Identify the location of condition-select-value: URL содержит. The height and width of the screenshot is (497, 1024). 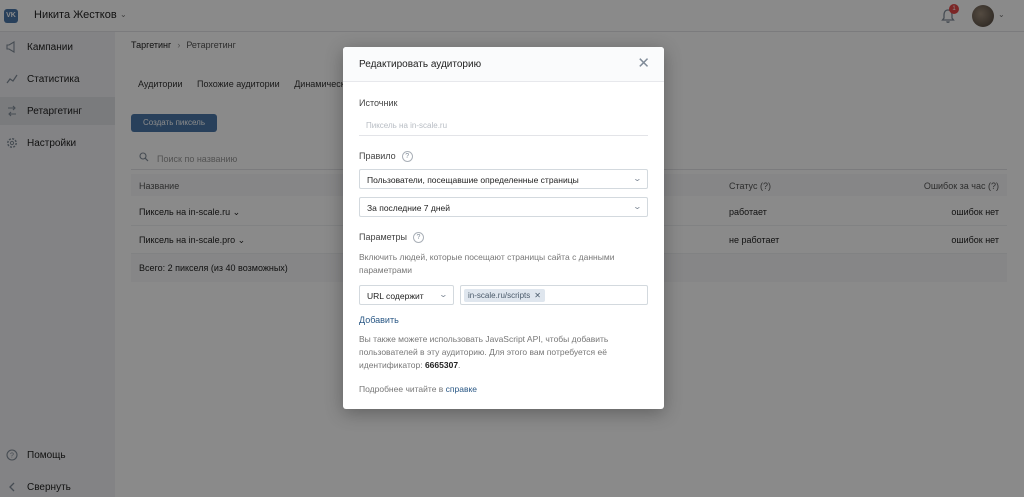
(395, 296).